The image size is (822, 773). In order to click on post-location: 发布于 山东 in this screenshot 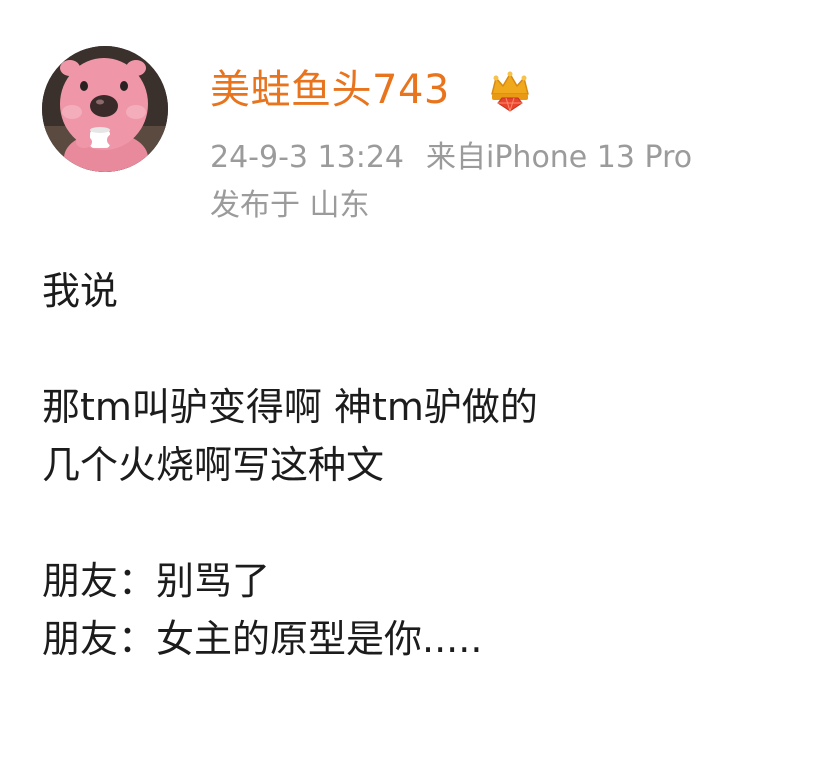, I will do `click(290, 205)`.